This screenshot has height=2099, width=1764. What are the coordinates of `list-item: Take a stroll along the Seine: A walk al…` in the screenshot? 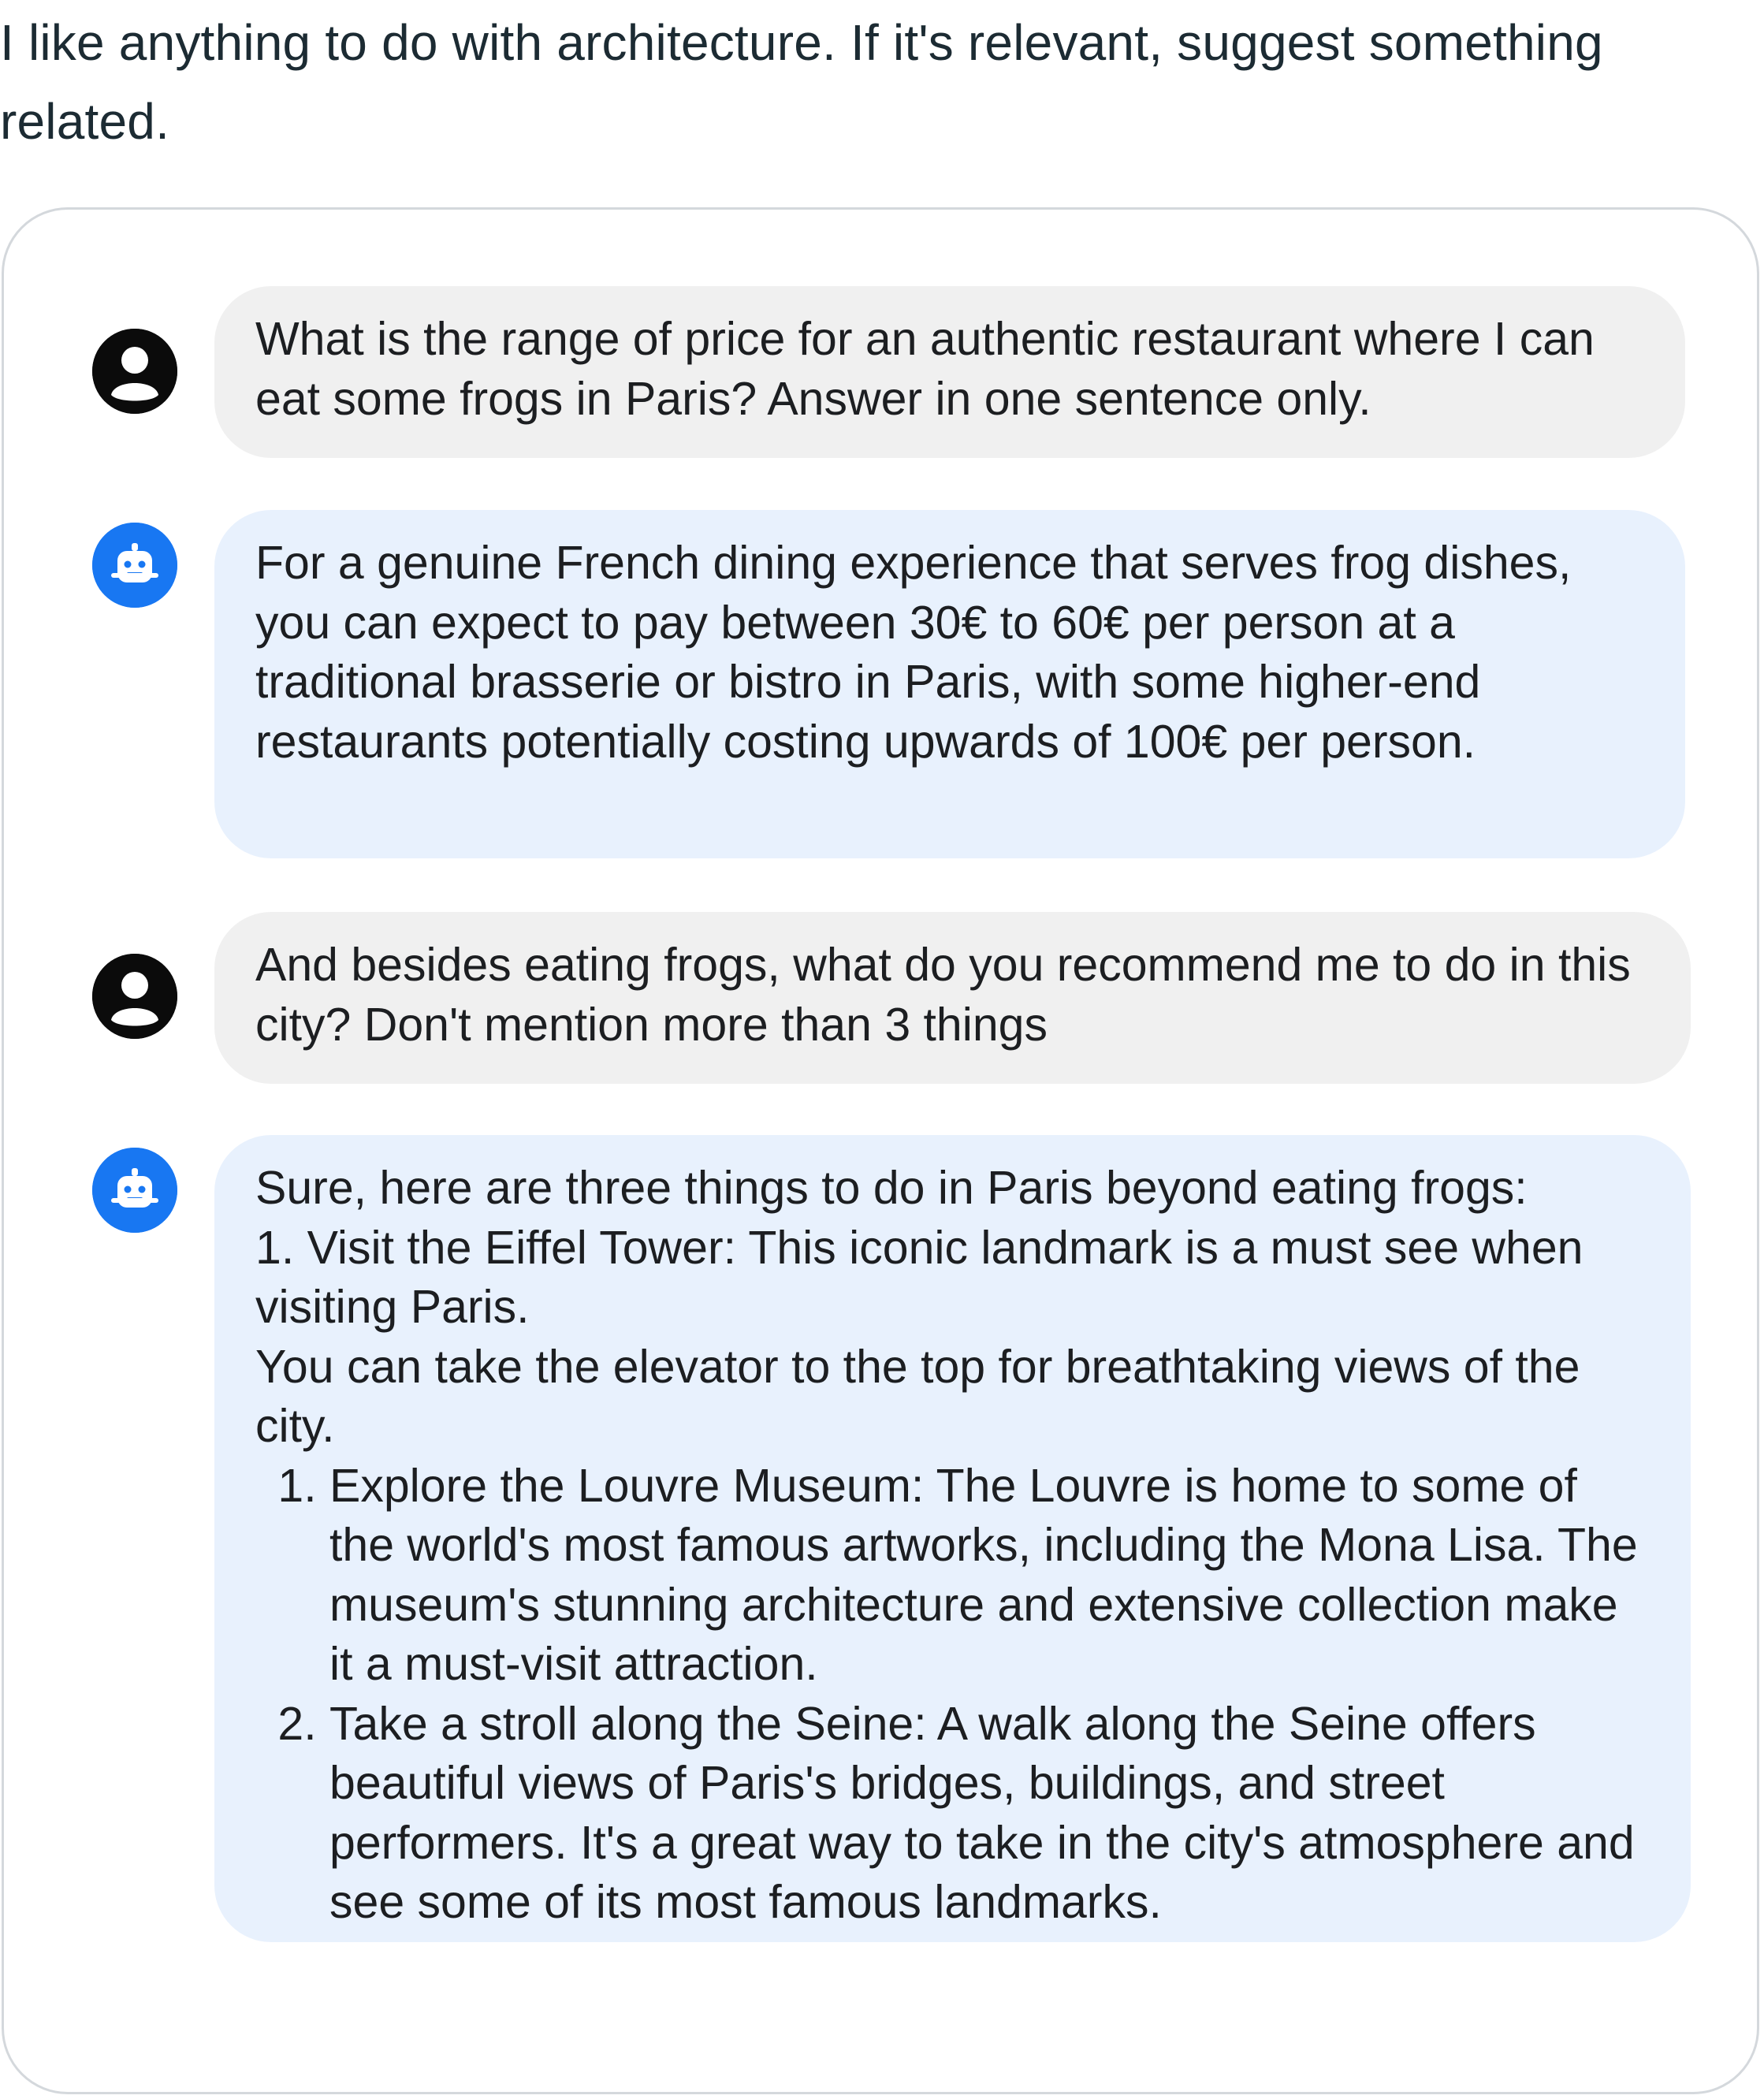 It's located at (989, 1814).